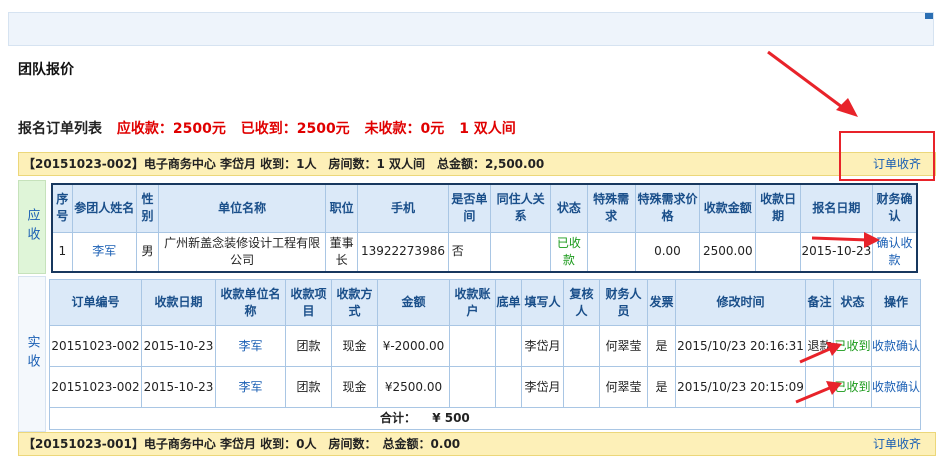 The height and width of the screenshot is (459, 944). Describe the element at coordinates (812, 83) in the screenshot. I see `arrow-icon` at that location.